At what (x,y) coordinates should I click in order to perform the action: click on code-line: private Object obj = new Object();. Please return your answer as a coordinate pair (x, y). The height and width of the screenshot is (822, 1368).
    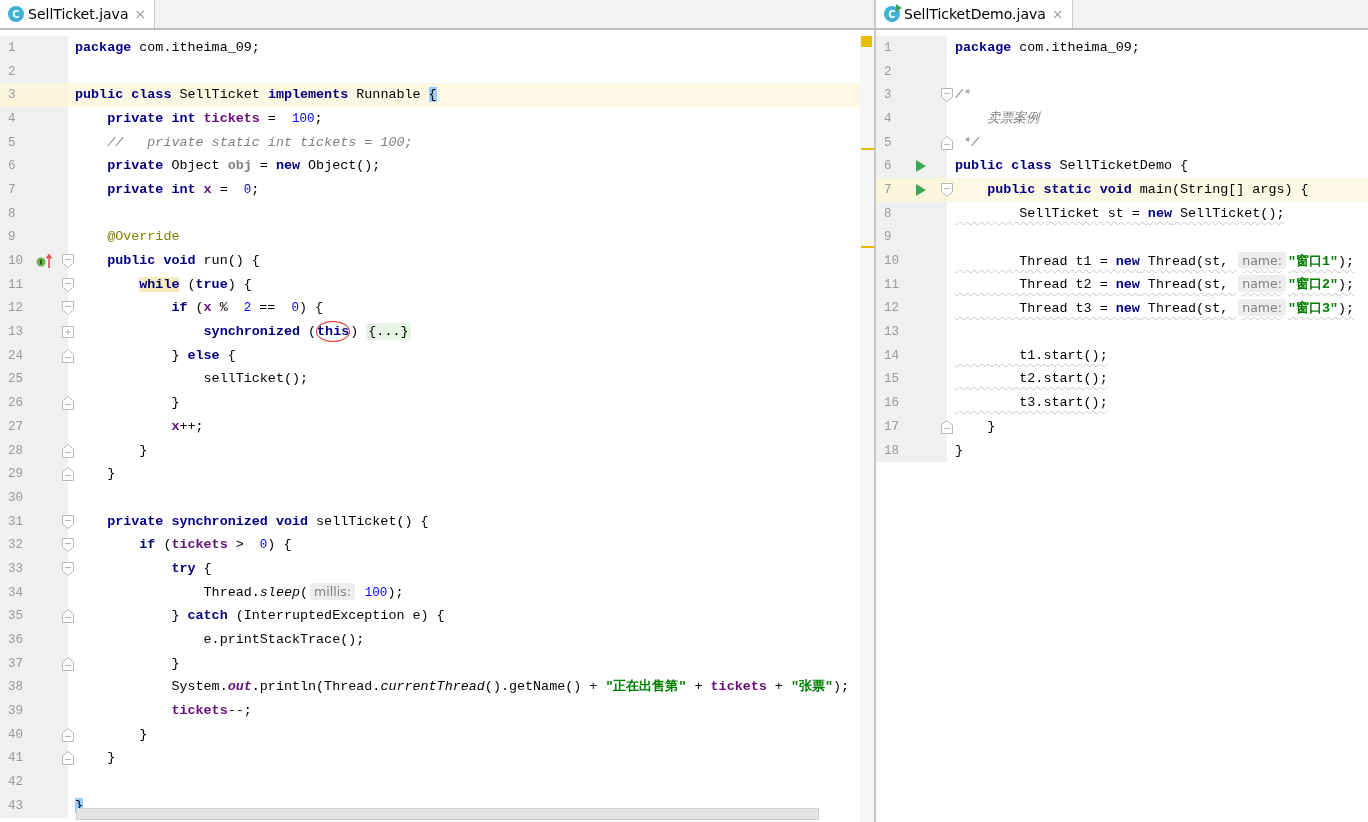
    Looking at the image, I should click on (243, 166).